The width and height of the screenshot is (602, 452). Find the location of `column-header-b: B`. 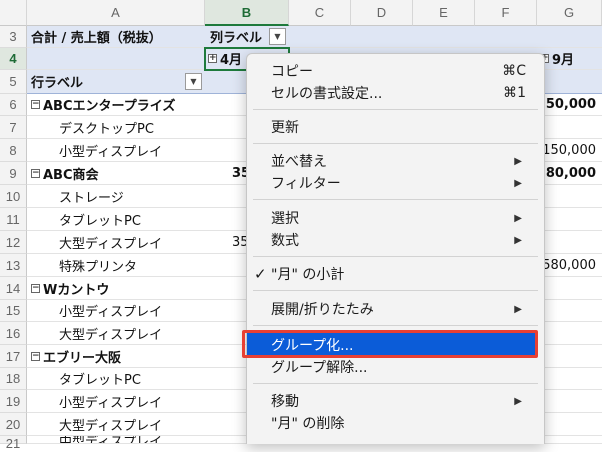

column-header-b: B is located at coordinates (247, 13).